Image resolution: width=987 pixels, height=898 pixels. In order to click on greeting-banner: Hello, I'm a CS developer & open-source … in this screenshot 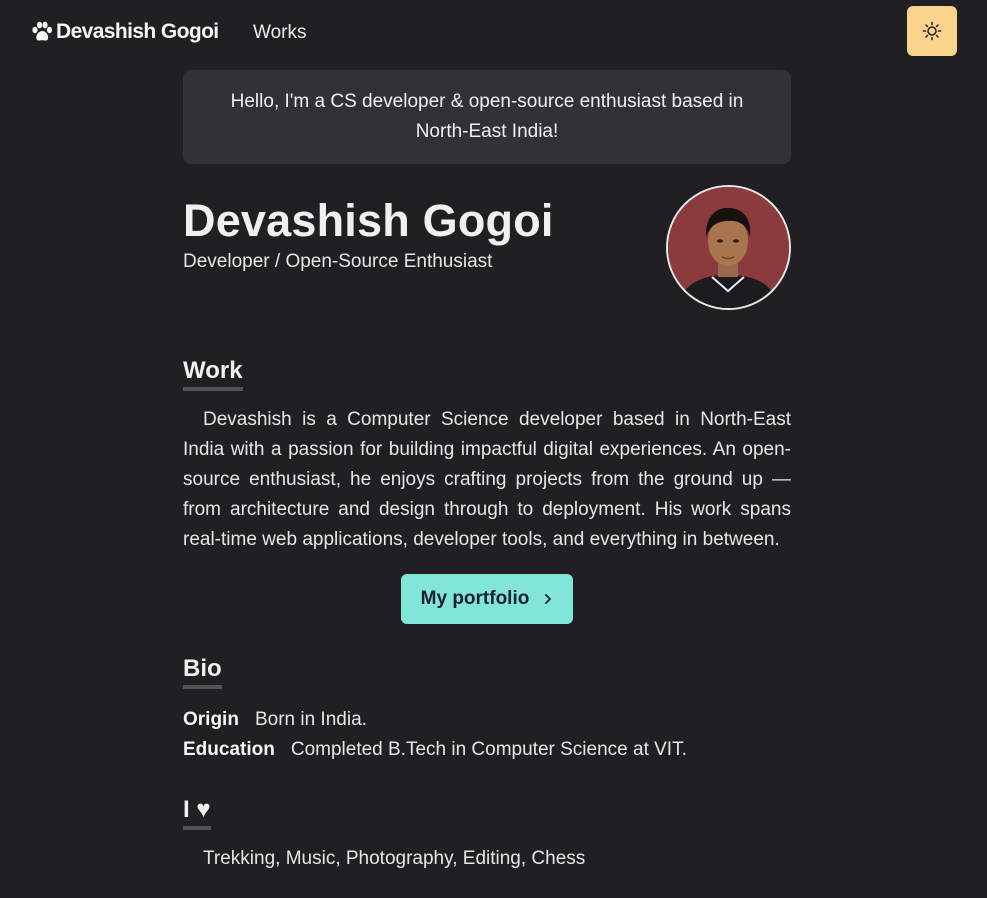, I will do `click(487, 117)`.